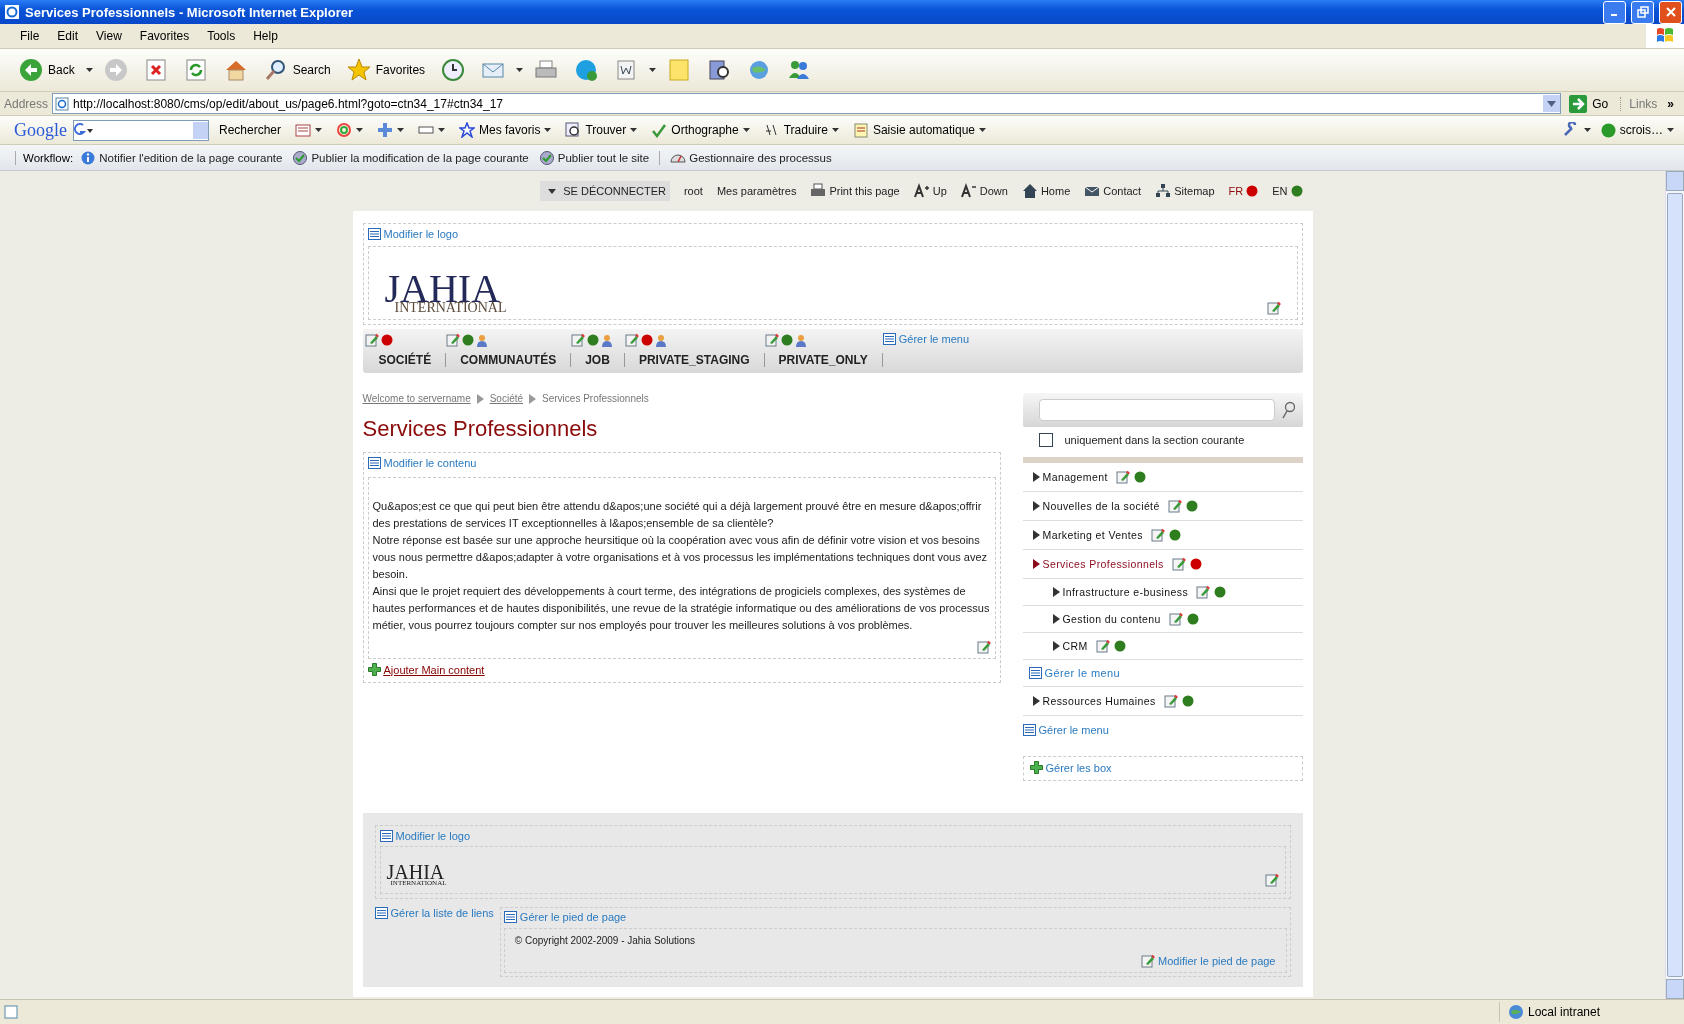 This screenshot has height=1024, width=1684. I want to click on nav-link: Infrastructure e-business, so click(1120, 592).